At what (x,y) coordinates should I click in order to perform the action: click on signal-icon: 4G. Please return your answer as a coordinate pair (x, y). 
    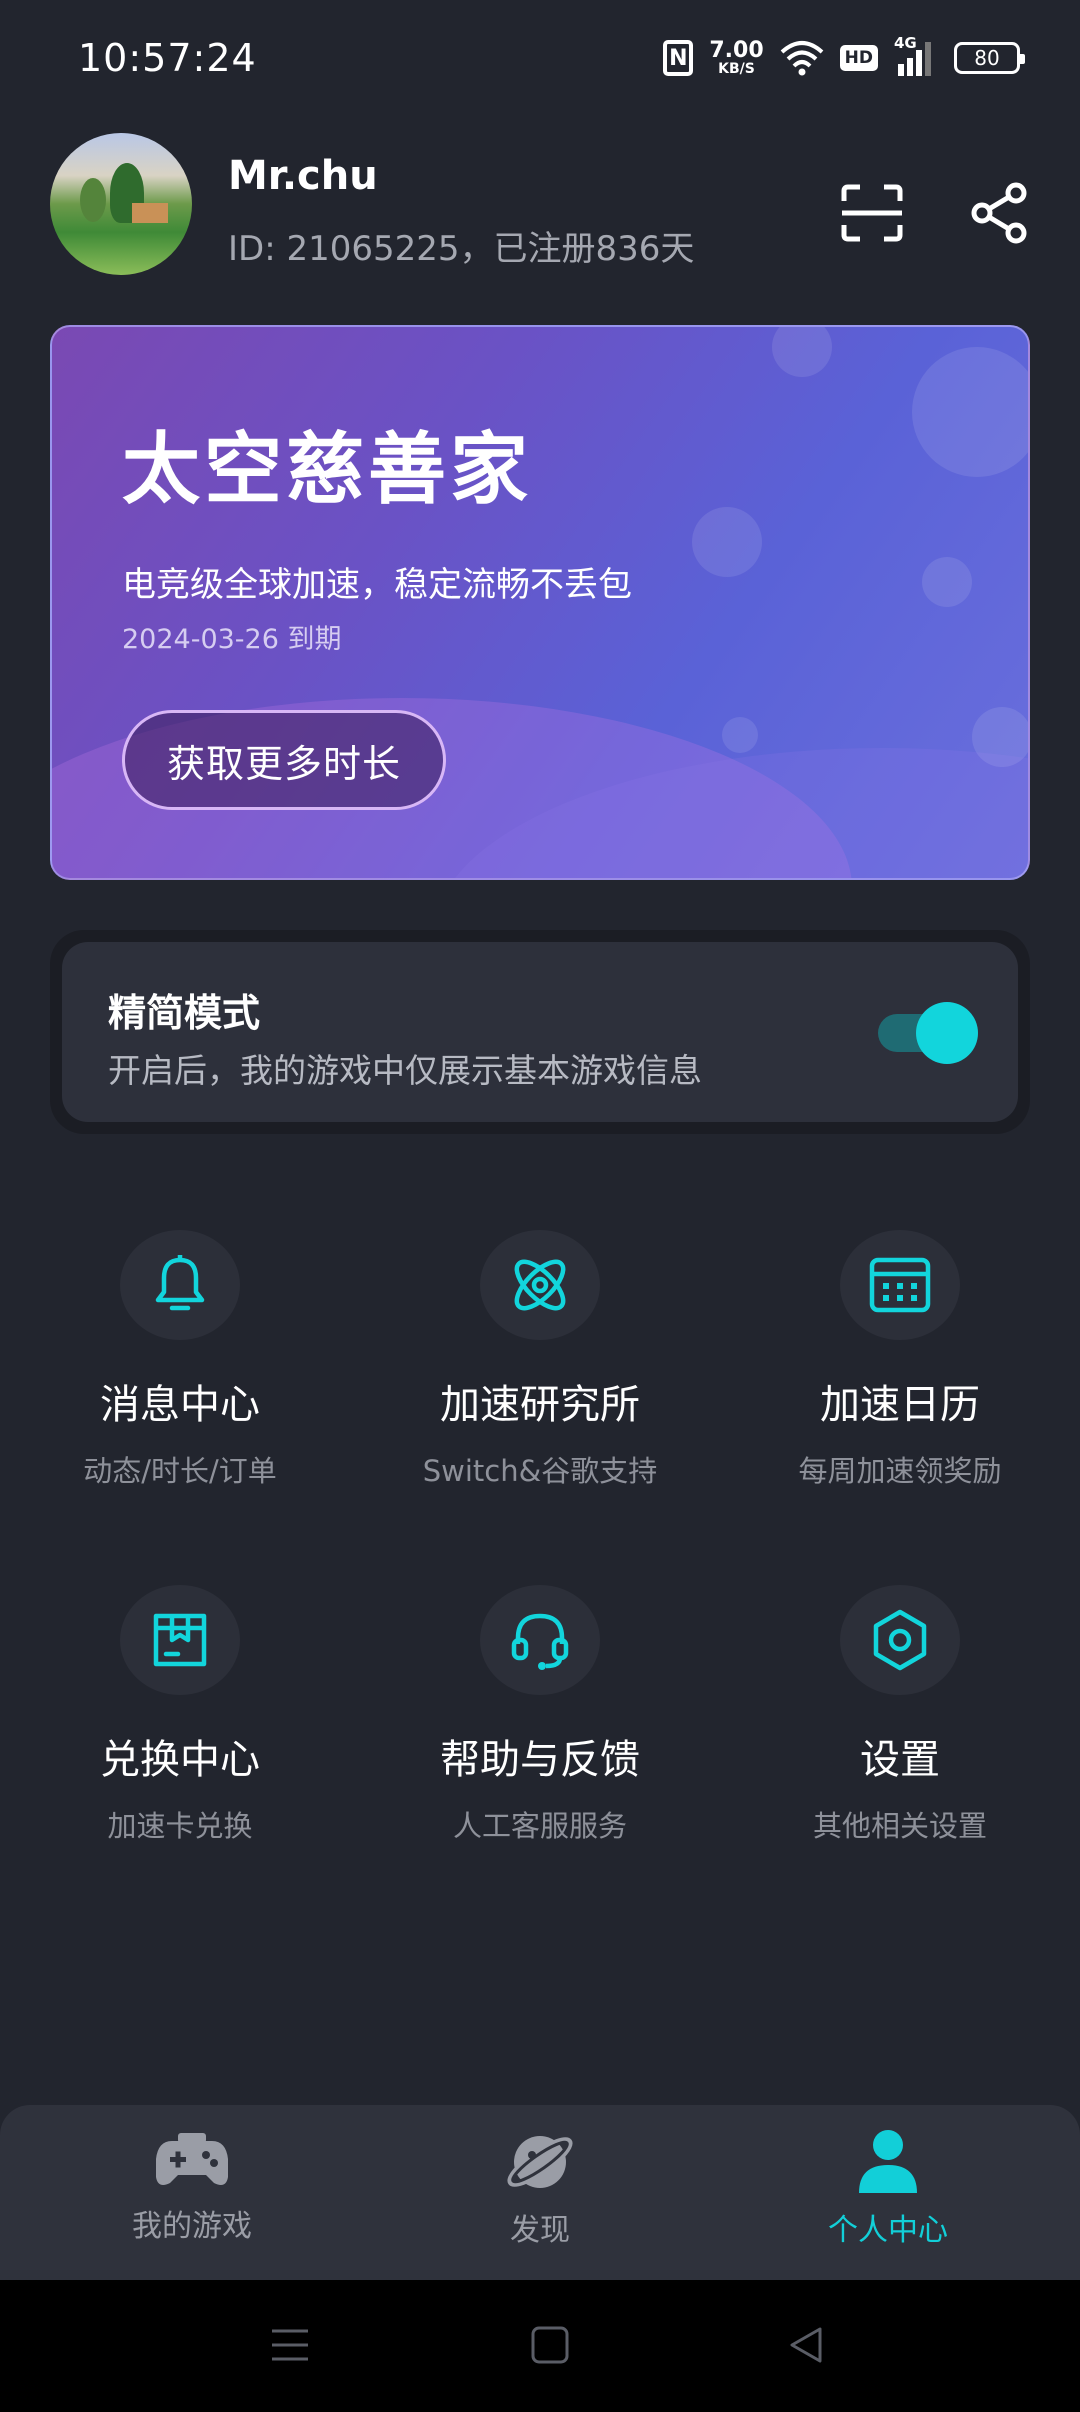
    Looking at the image, I should click on (916, 56).